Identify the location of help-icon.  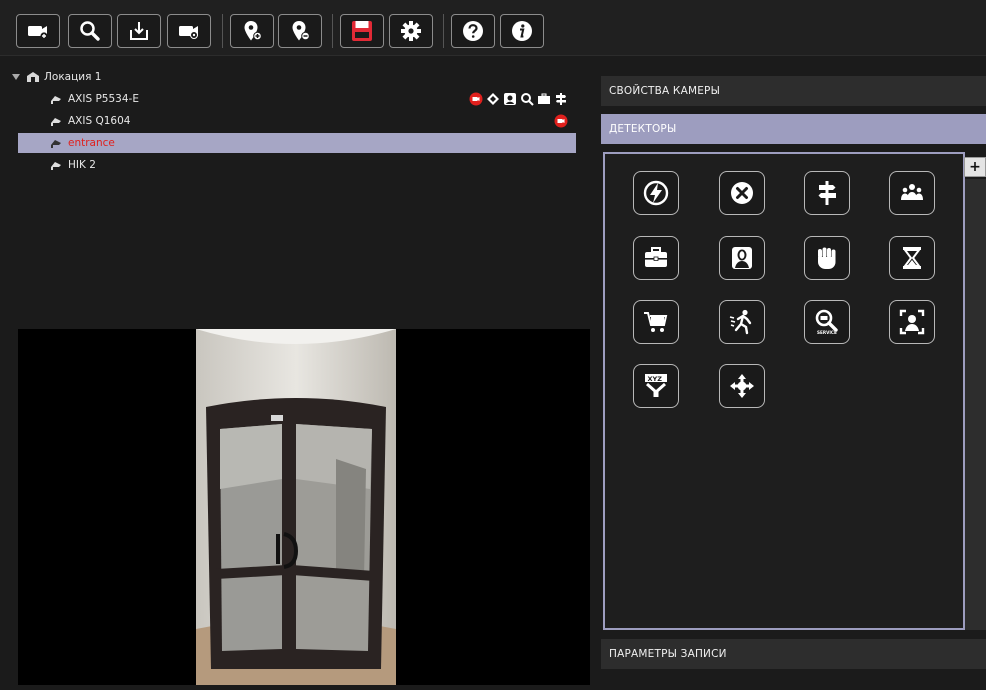
(473, 31).